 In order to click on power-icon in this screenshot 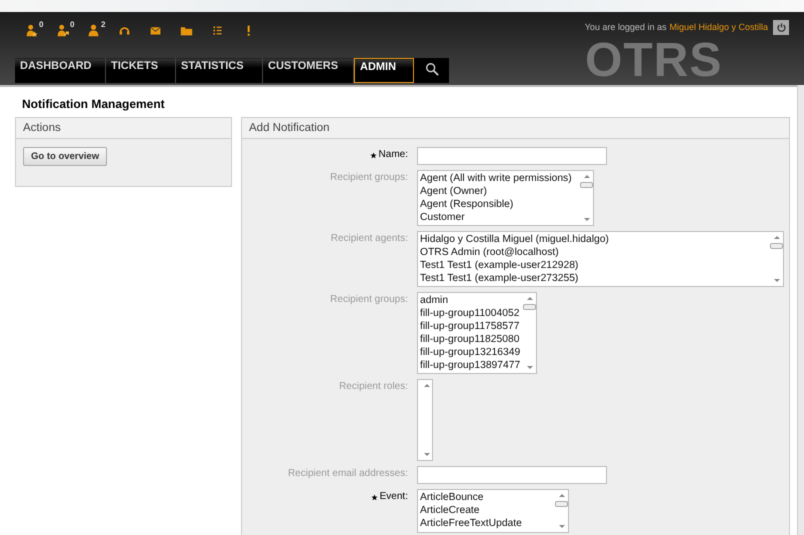, I will do `click(781, 27)`.